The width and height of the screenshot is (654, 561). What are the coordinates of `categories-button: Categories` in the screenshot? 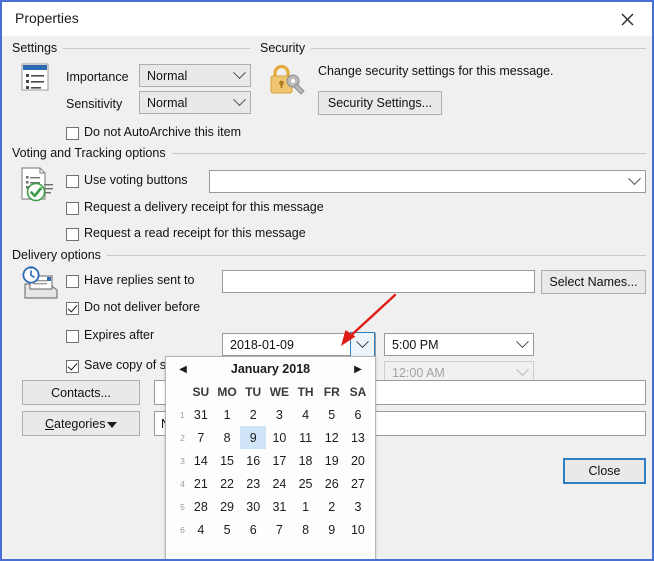 It's located at (81, 423).